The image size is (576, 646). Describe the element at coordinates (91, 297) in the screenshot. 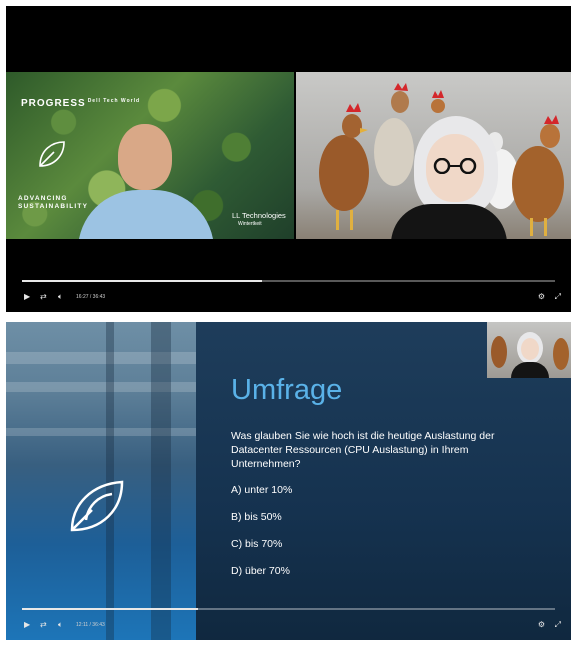

I see `time-display: 16:27 / 36:43` at that location.